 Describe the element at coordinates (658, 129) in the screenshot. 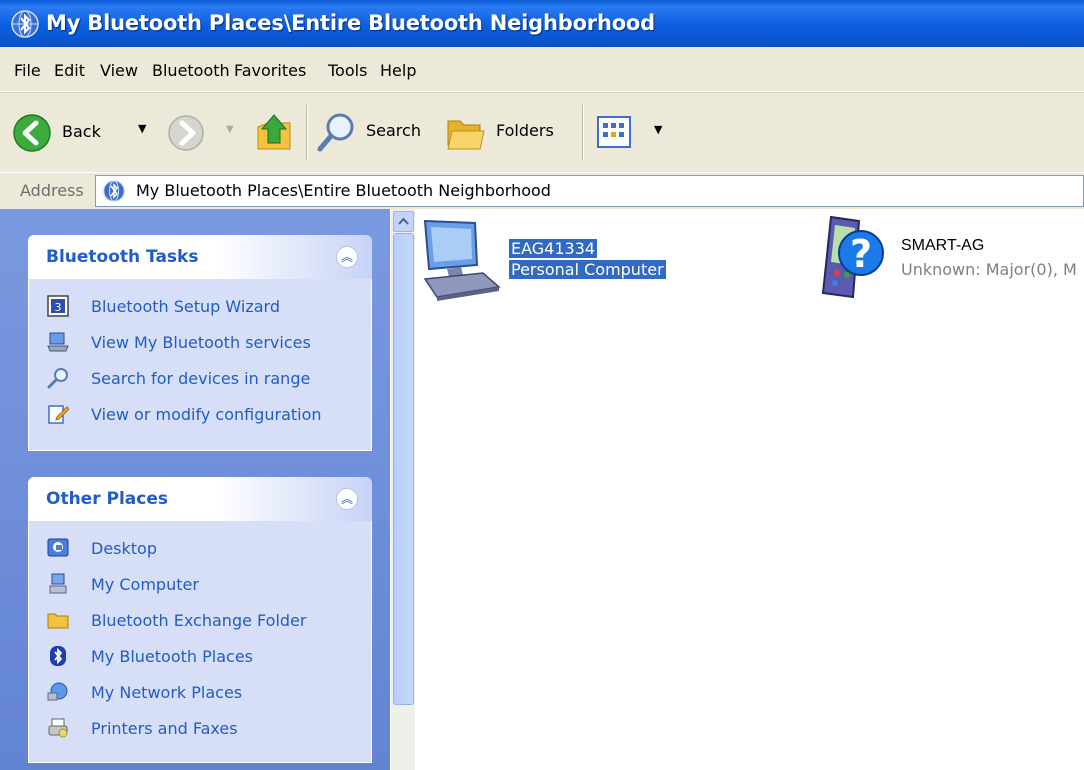

I see `views-dropdown-icon: ▼` at that location.